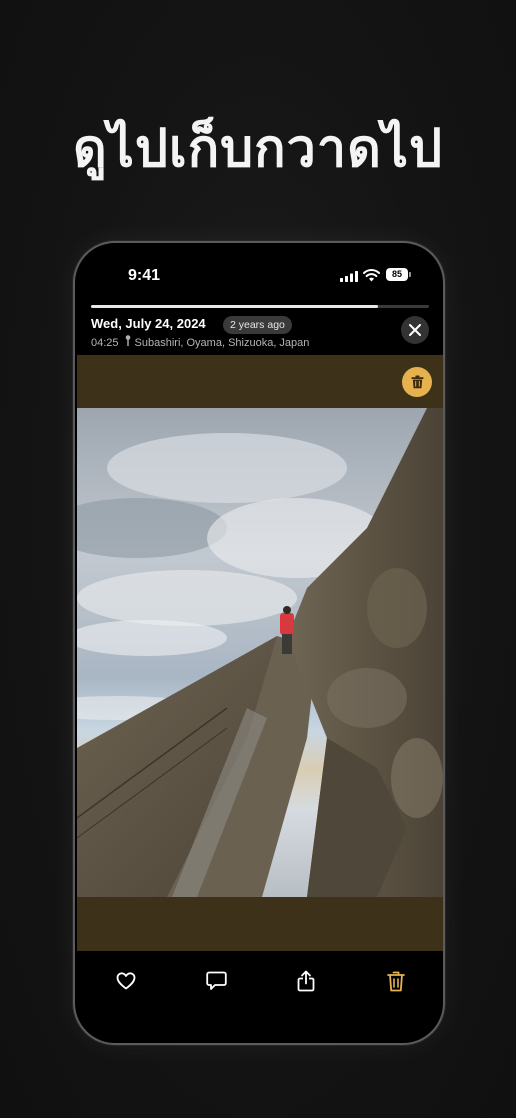  I want to click on photo-location: Subashiri, Oyama, Shizuoka, Japan, so click(222, 343).